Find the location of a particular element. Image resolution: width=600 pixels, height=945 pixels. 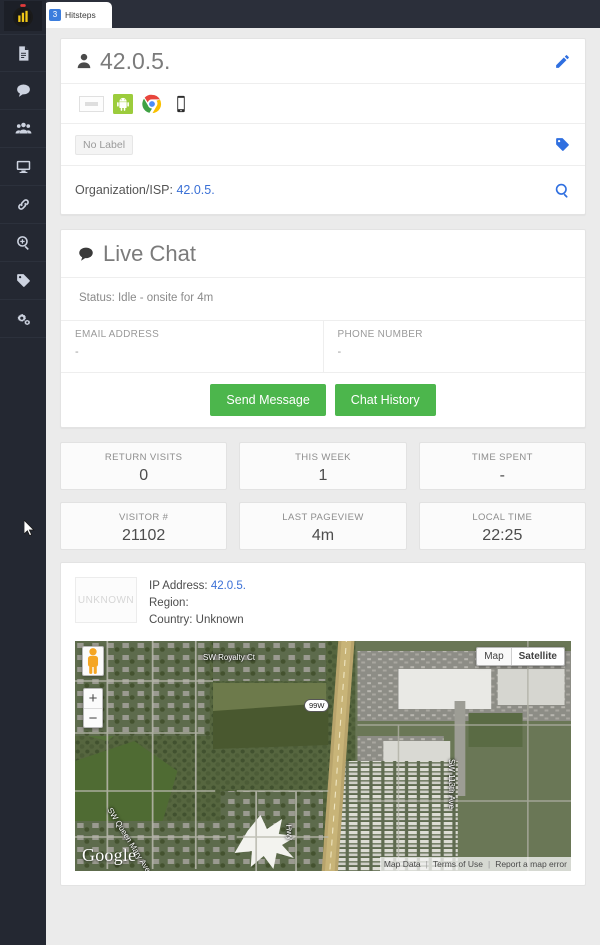

sidebar-item-links is located at coordinates (23, 205).